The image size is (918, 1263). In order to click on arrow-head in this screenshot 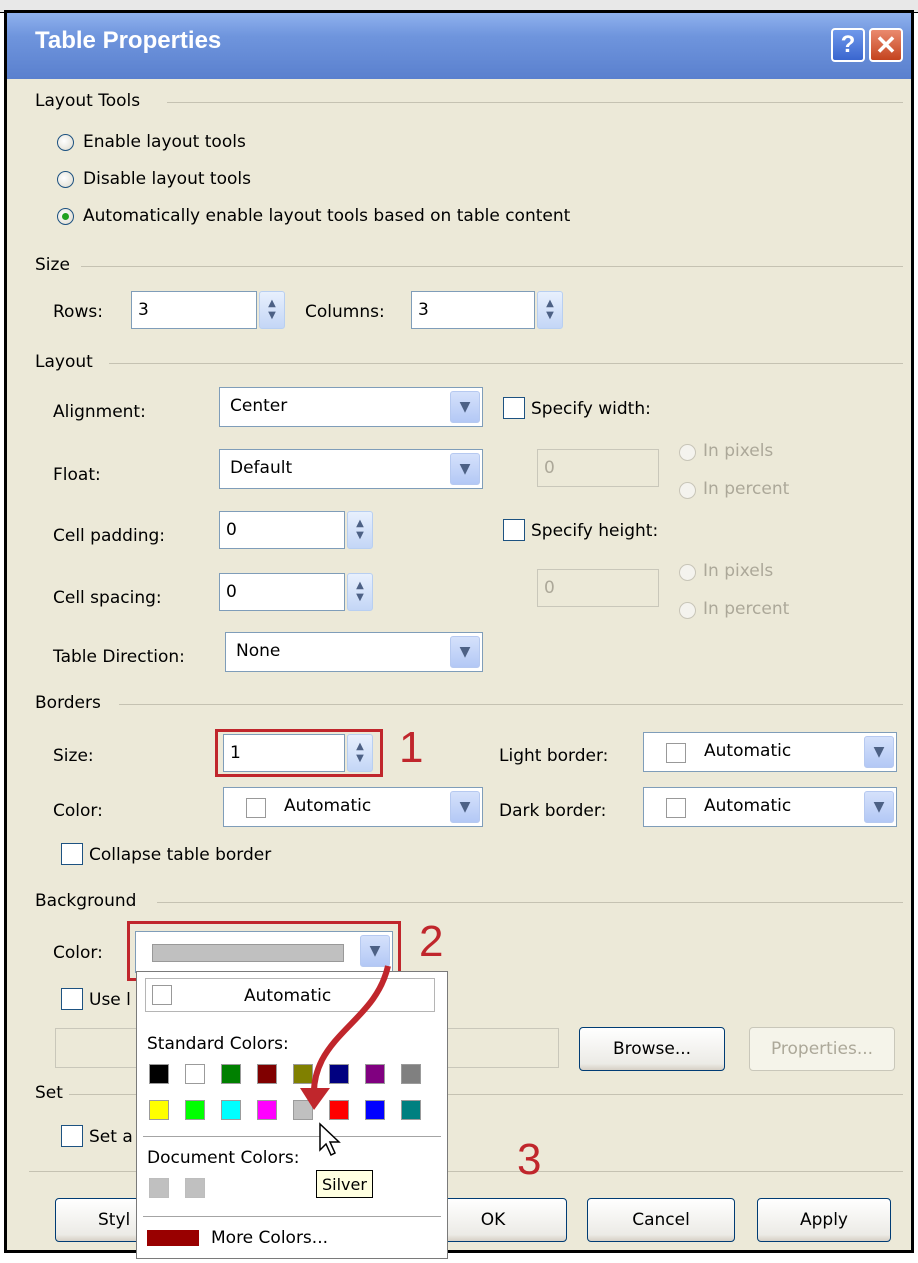, I will do `click(315, 1099)`.